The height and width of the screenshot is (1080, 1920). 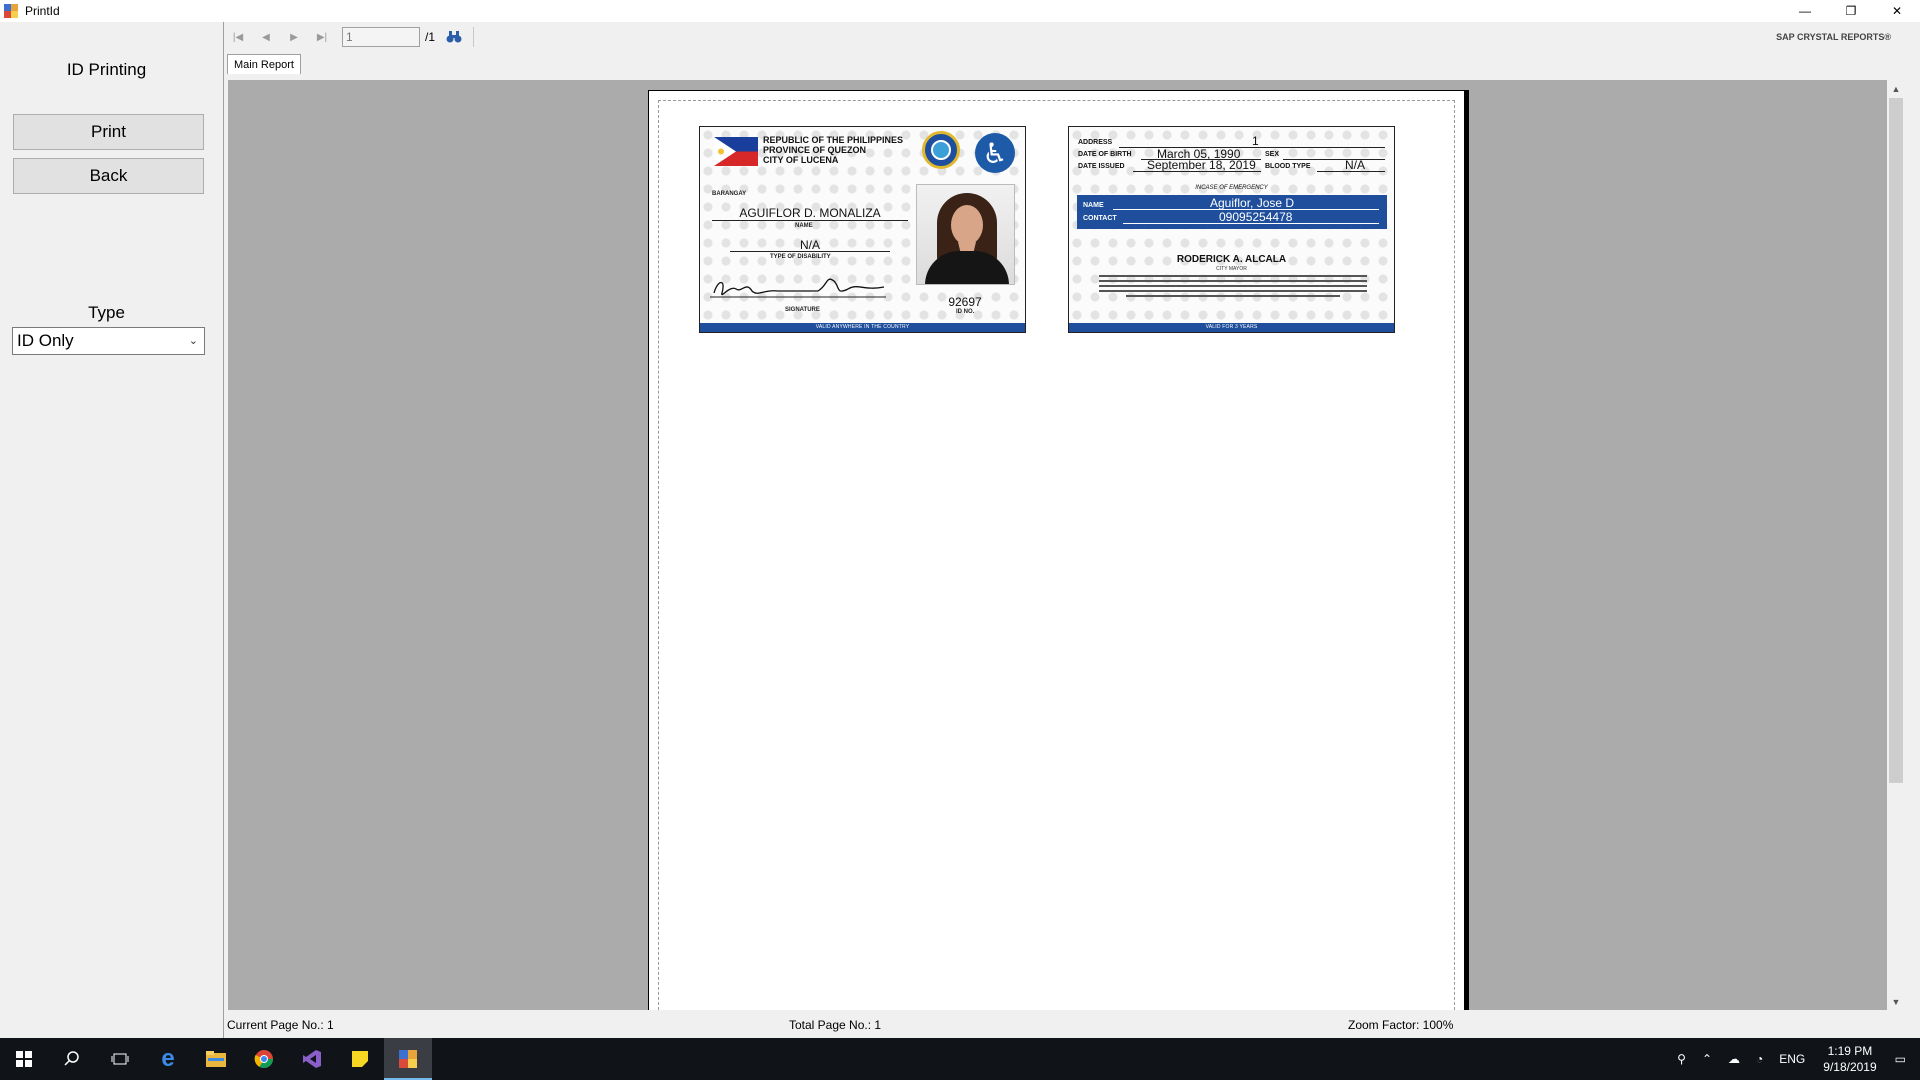 What do you see at coordinates (1849, 1059) in the screenshot?
I see `clock: 1:19 PM 9/18/2019` at bounding box center [1849, 1059].